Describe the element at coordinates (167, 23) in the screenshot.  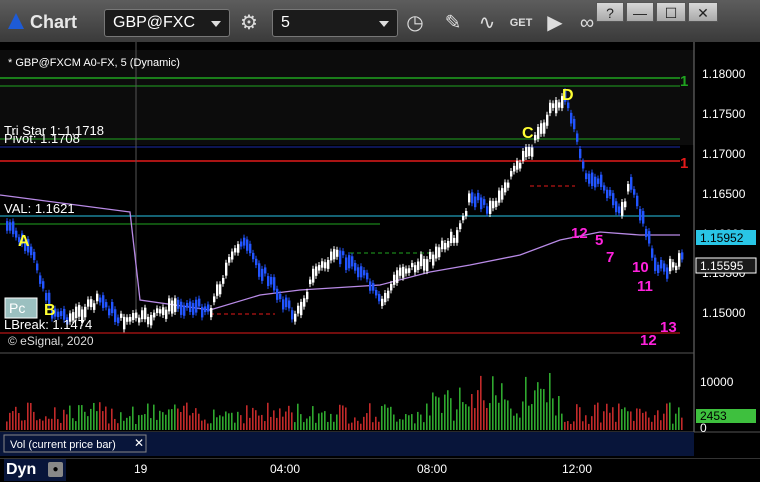
I see `symbol-selector: GBP@FXC` at that location.